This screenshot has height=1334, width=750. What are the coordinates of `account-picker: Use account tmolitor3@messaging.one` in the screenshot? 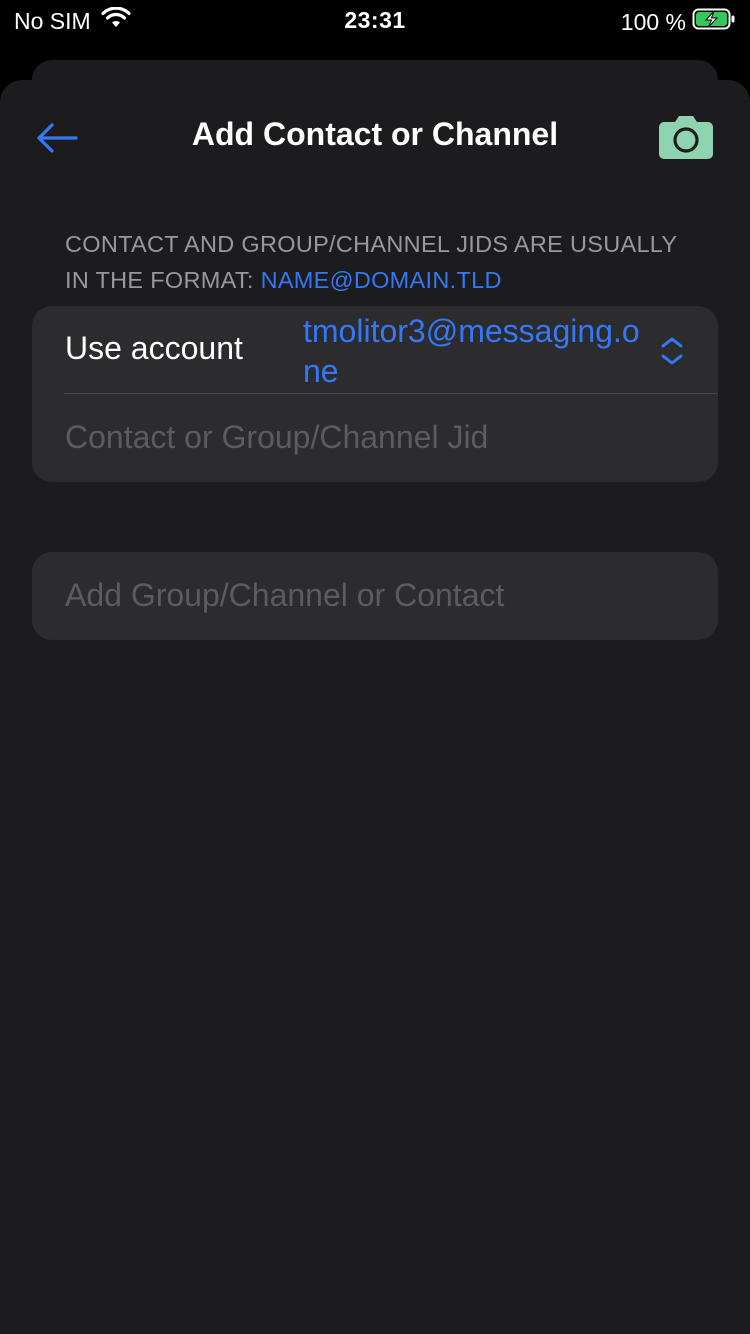 It's located at (375, 349).